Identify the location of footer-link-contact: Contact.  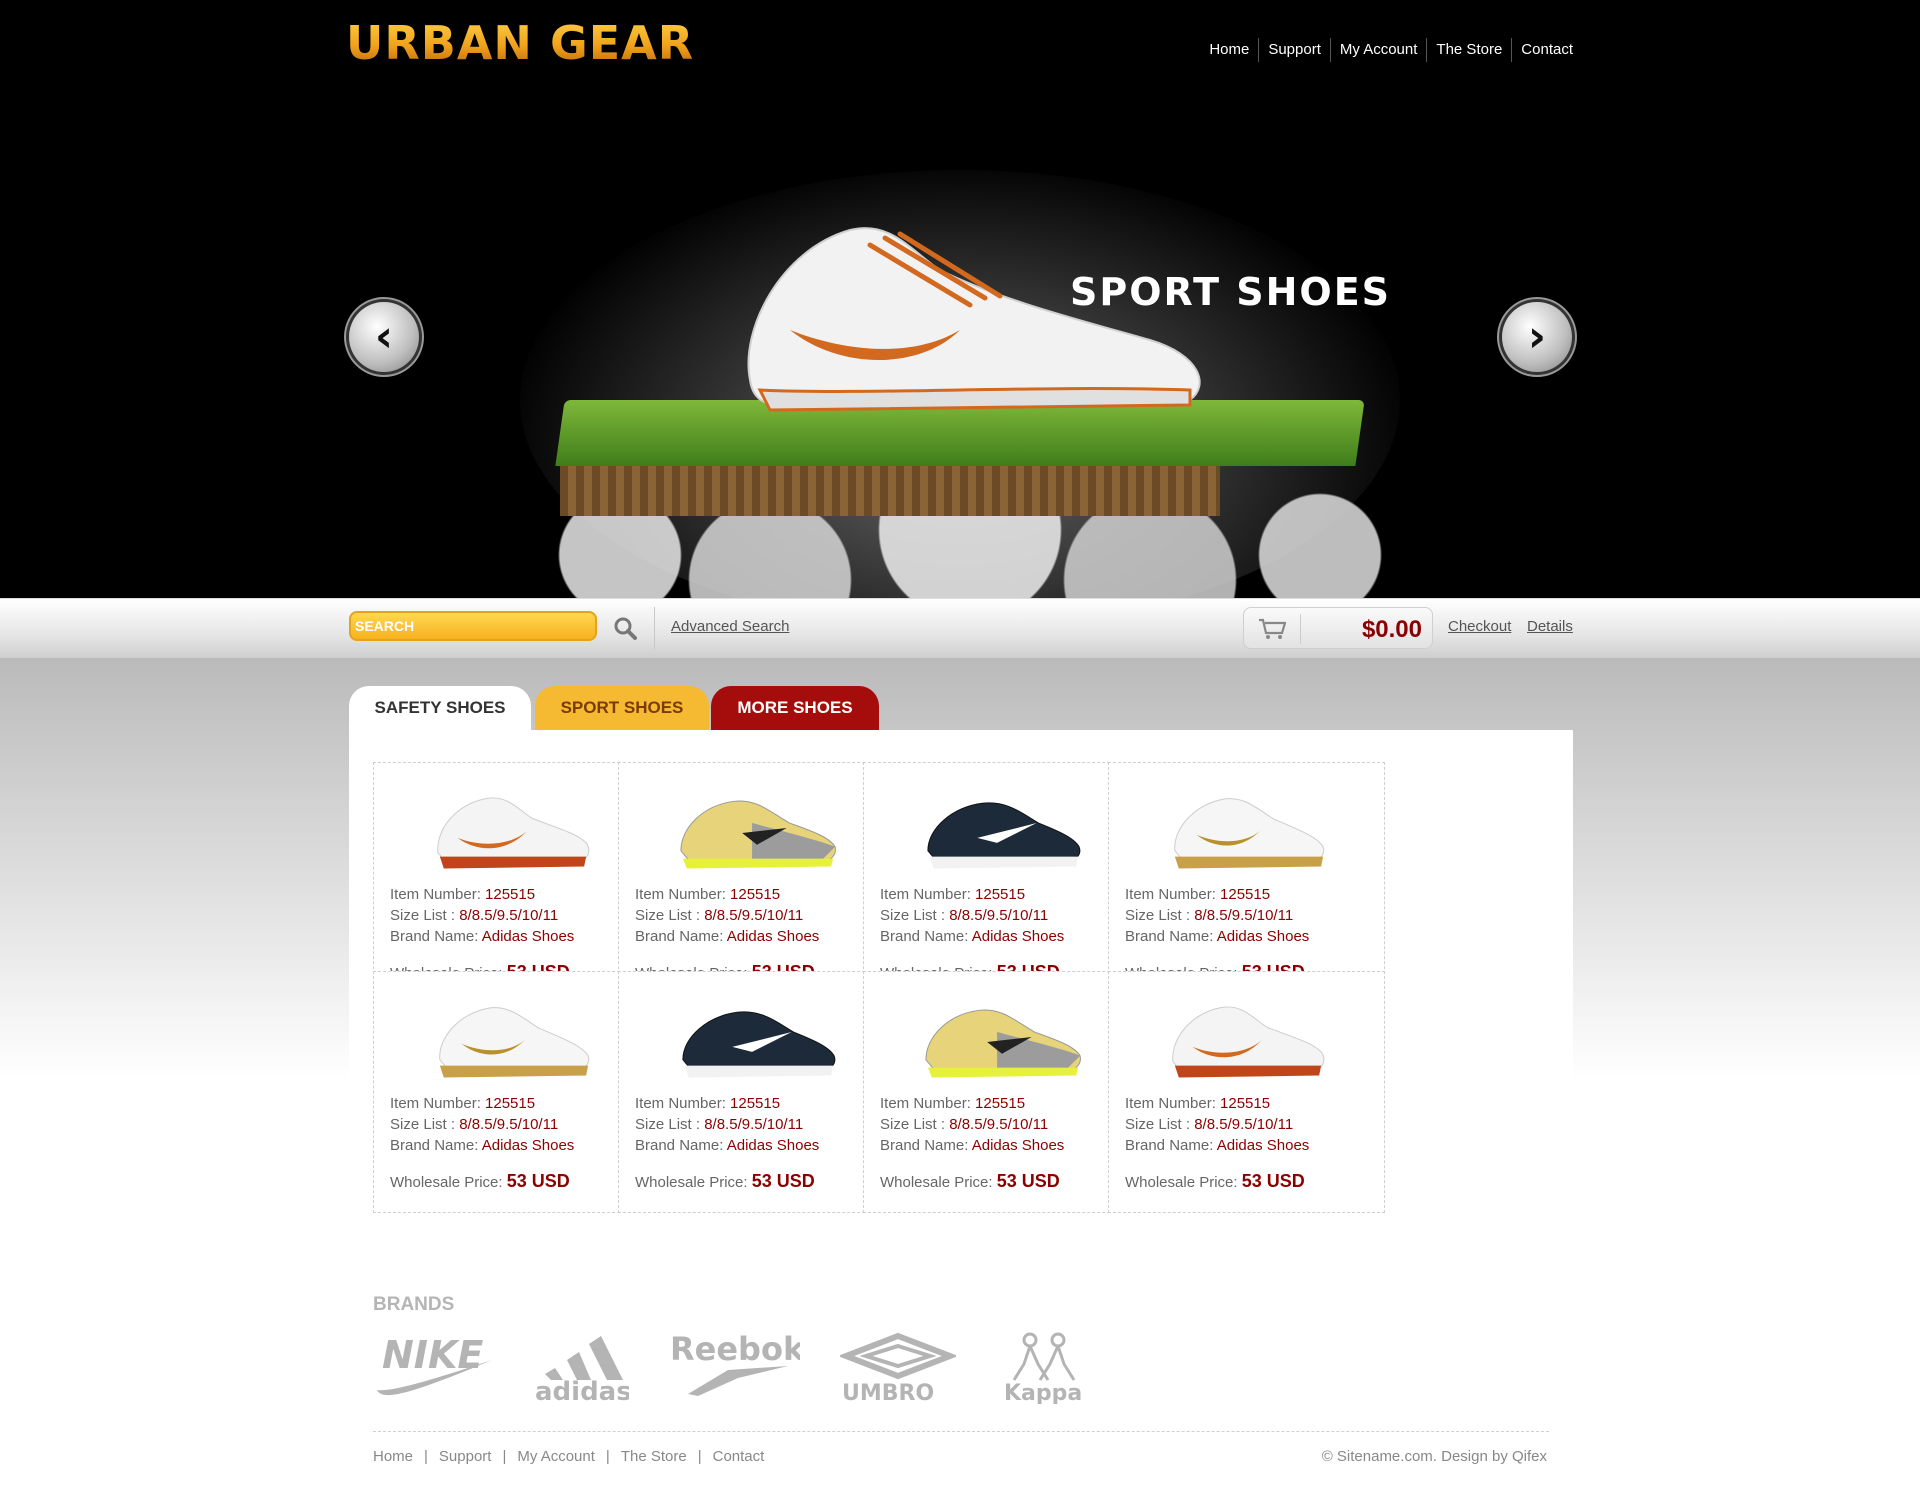
(739, 1456).